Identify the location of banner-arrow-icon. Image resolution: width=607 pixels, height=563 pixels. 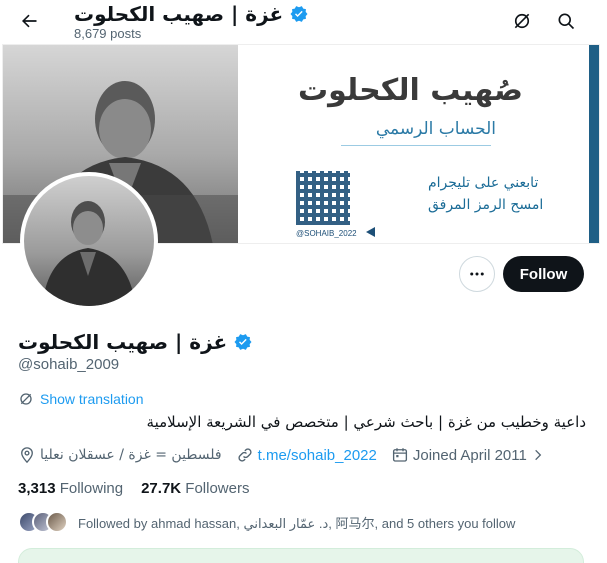
(370, 232).